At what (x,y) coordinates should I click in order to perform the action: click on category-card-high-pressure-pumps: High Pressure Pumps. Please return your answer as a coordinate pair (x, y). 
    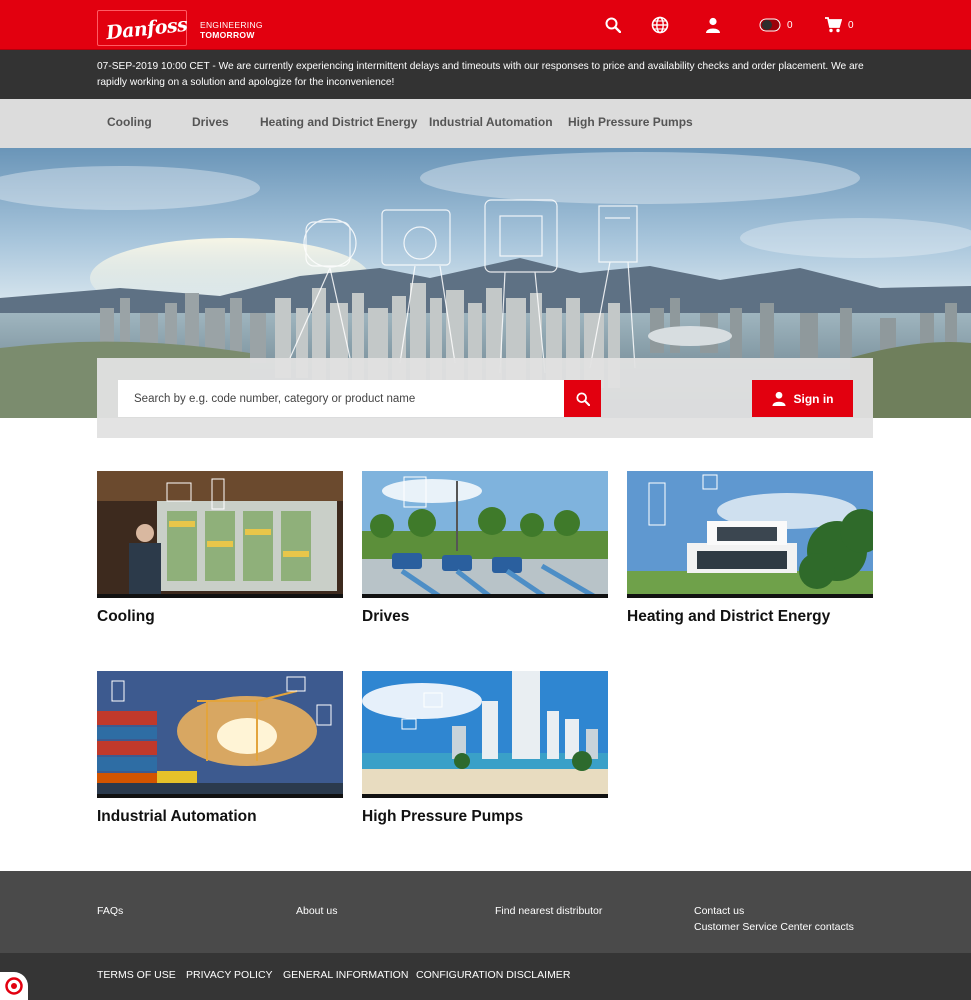
    Looking at the image, I should click on (485, 748).